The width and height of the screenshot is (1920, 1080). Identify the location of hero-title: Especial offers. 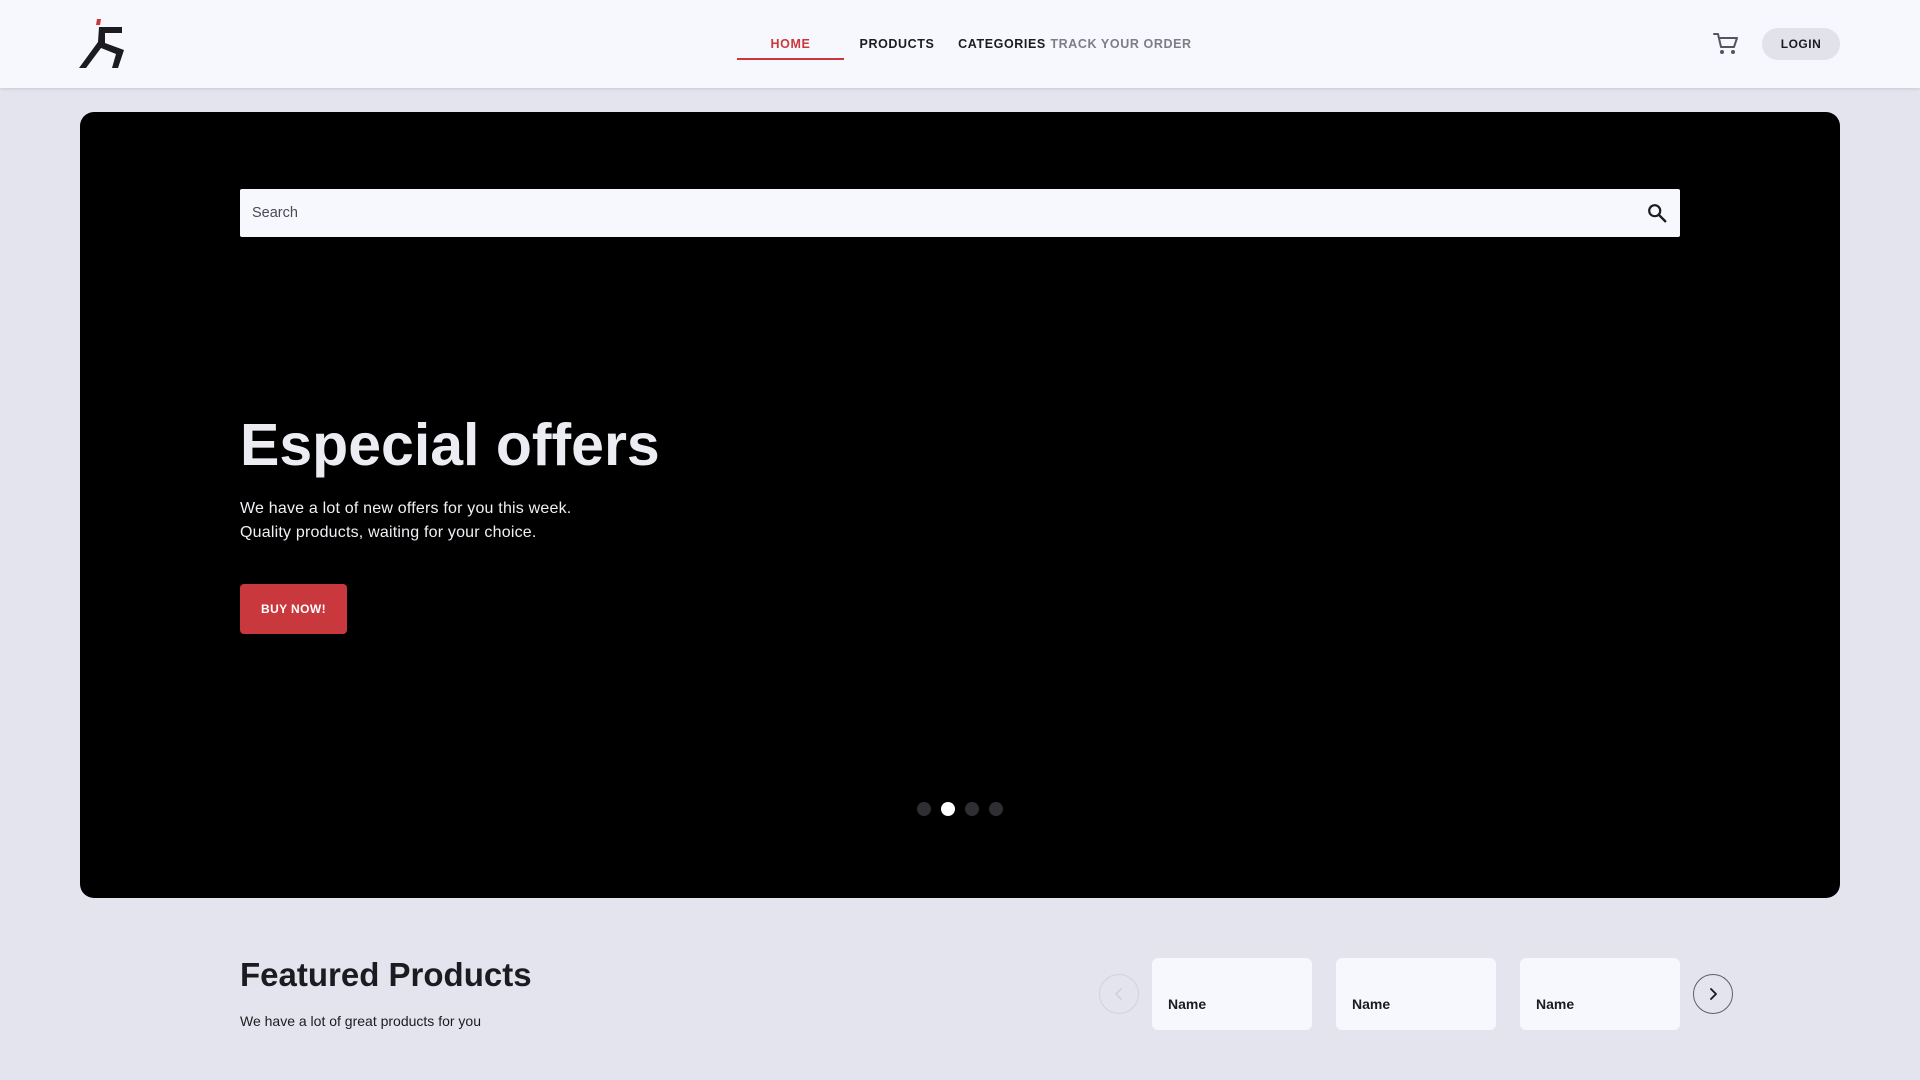
(450, 445).